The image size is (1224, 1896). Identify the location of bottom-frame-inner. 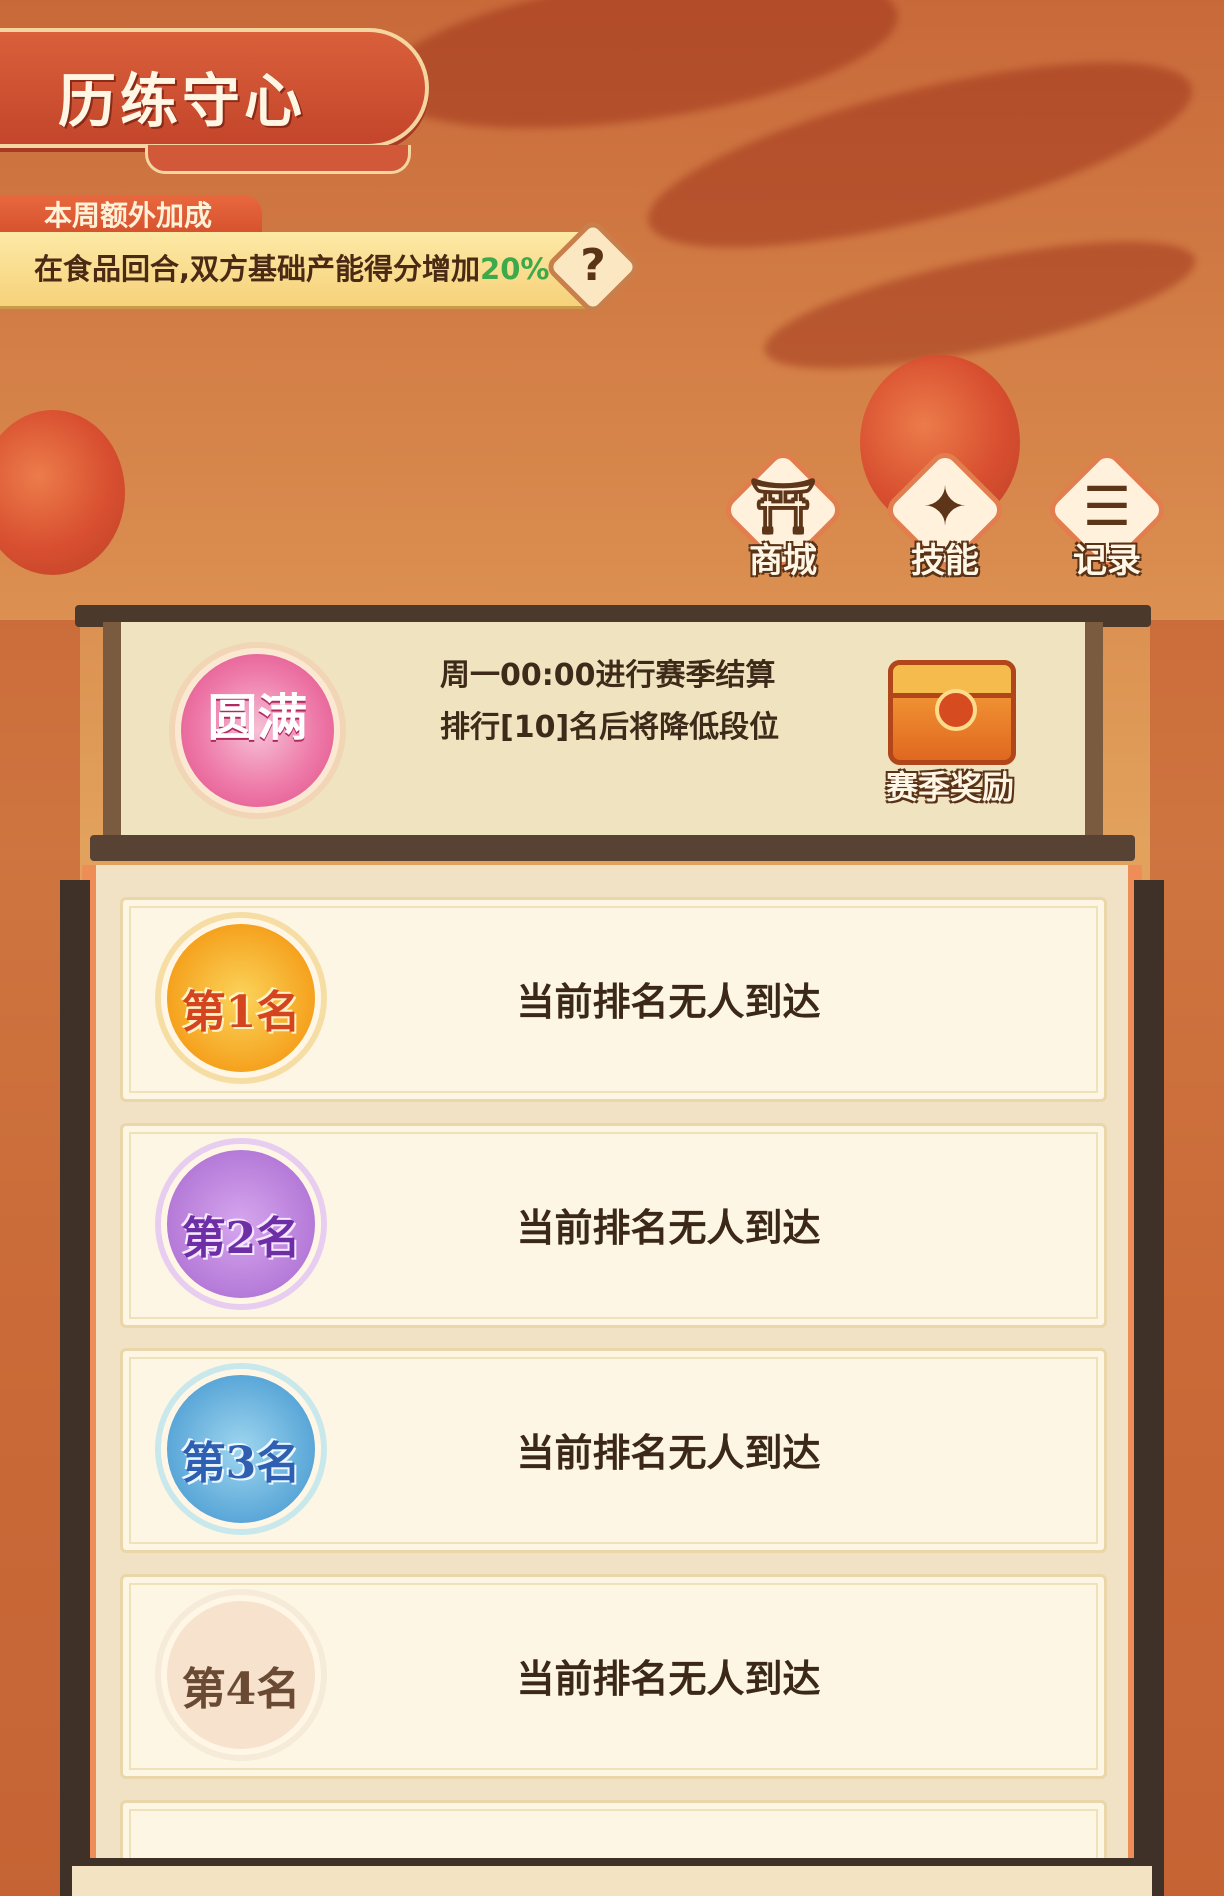
(612, 1881).